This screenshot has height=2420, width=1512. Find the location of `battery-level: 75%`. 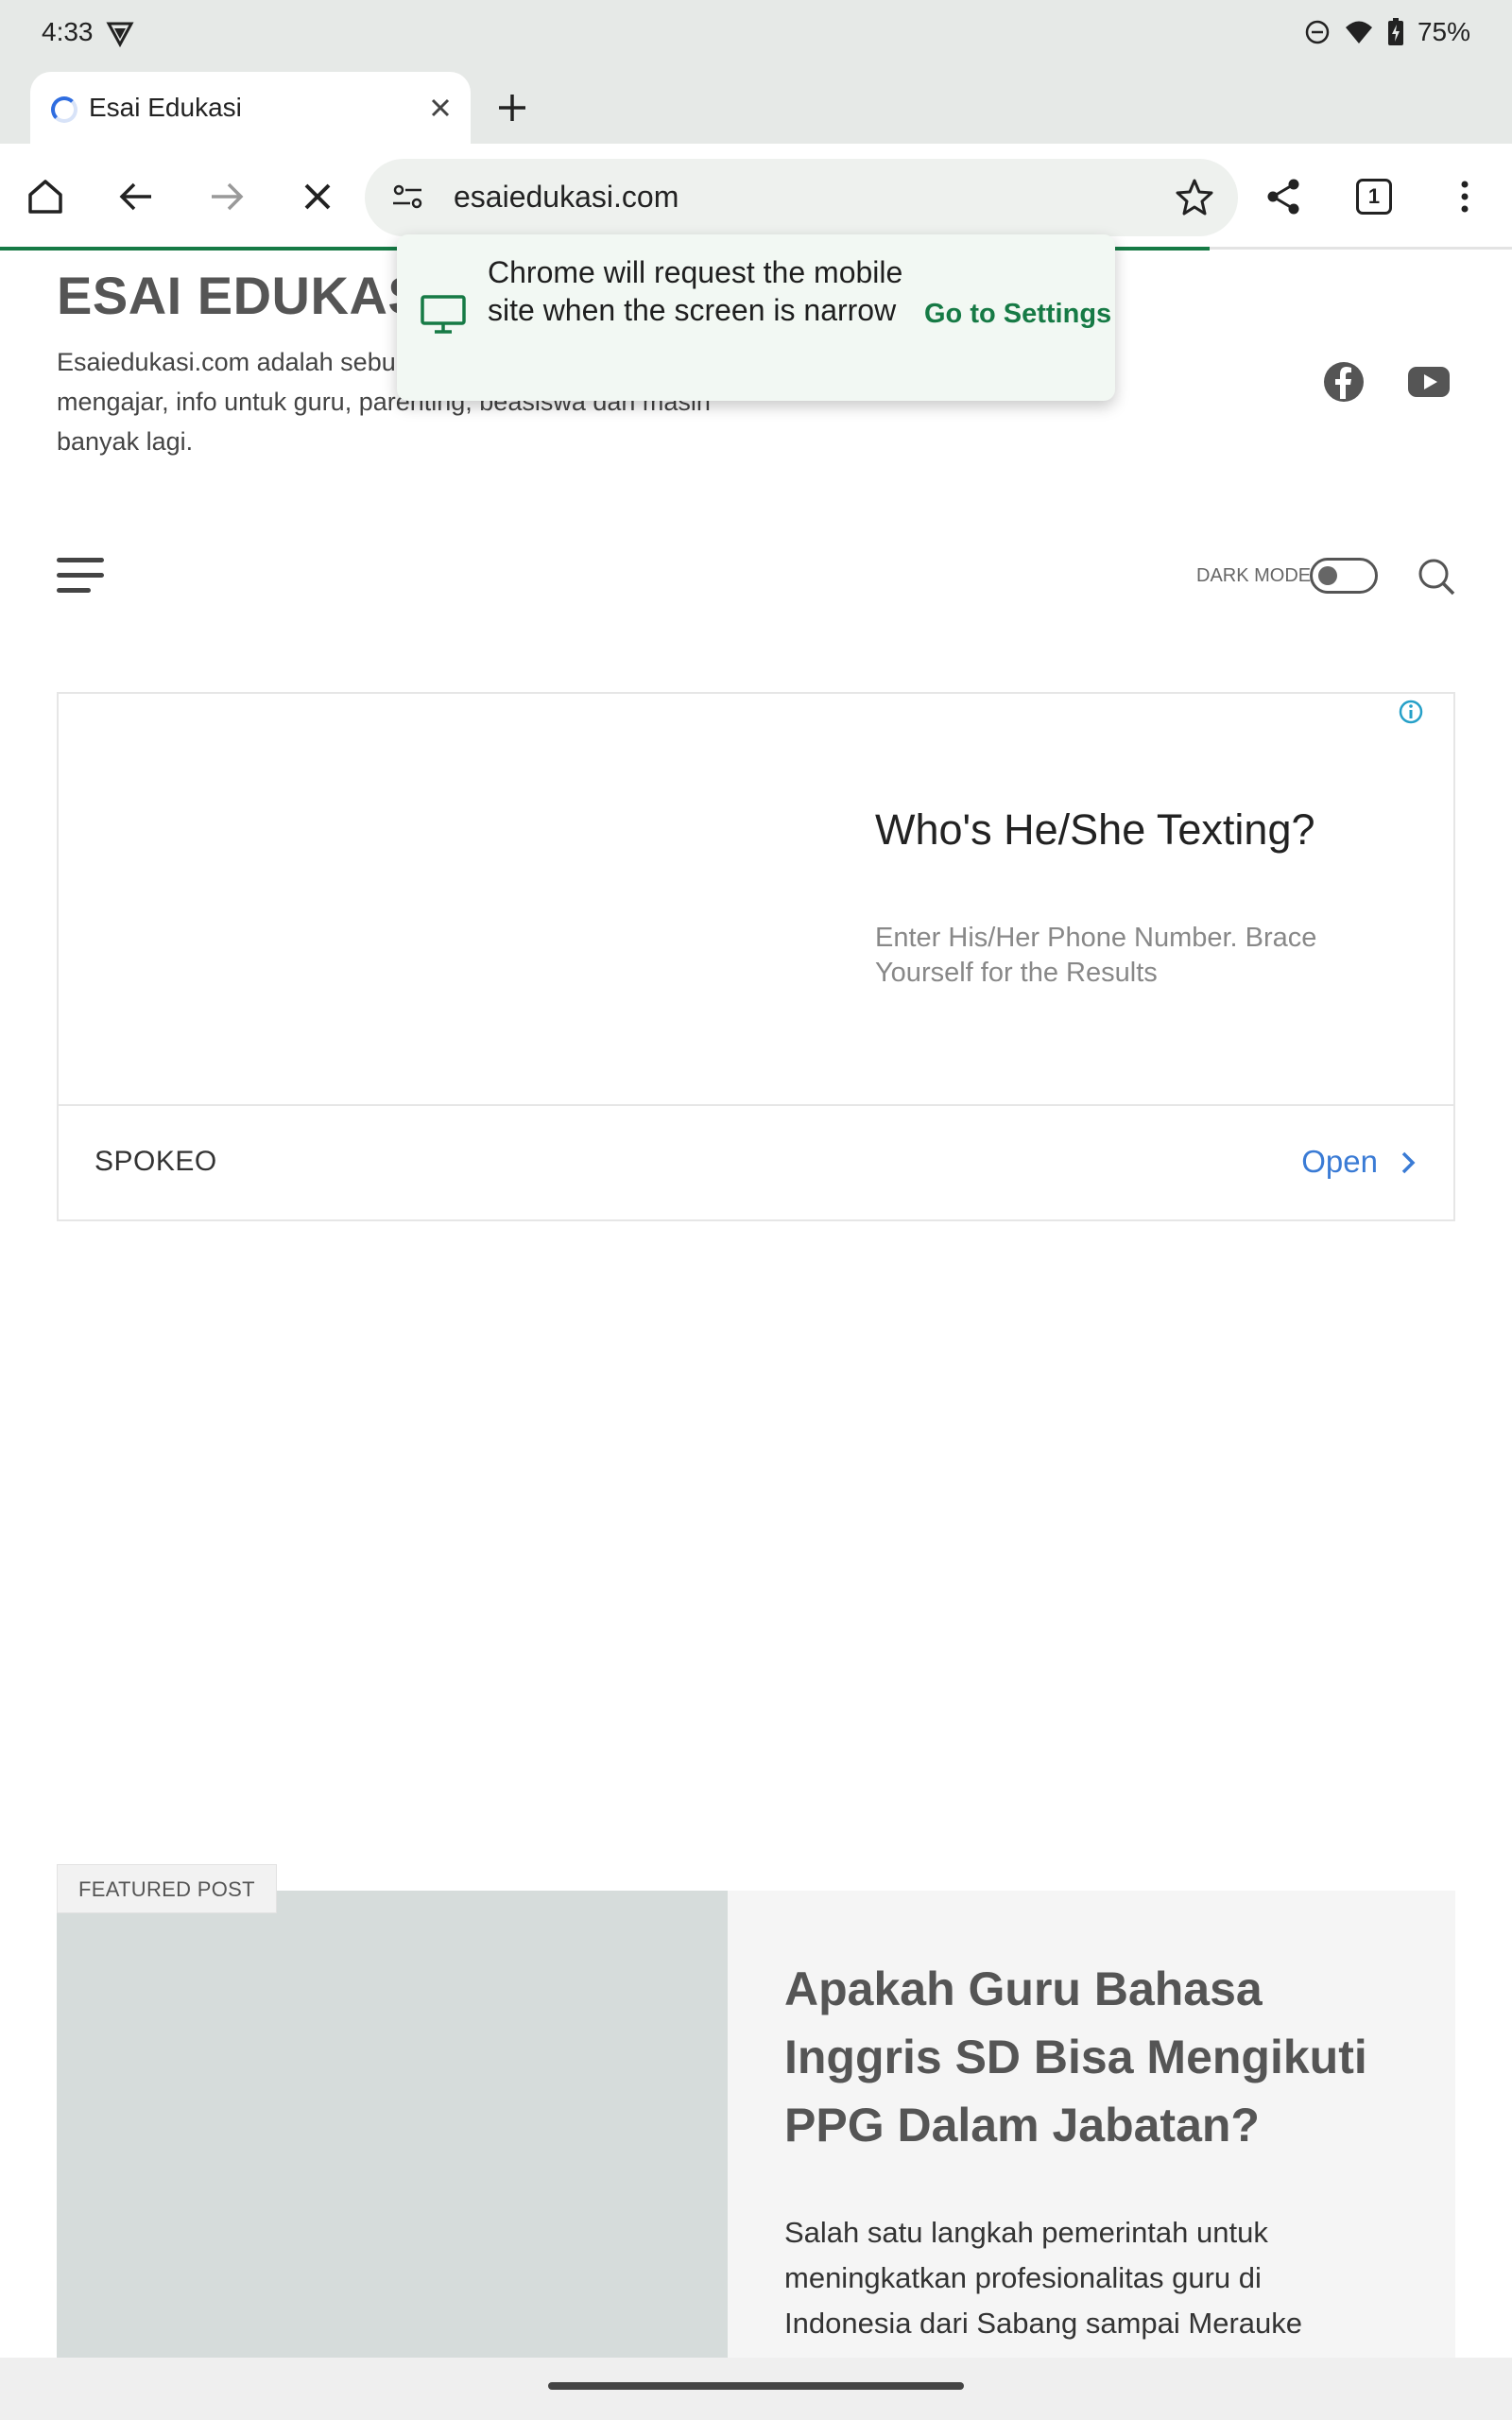

battery-level: 75% is located at coordinates (1443, 32).